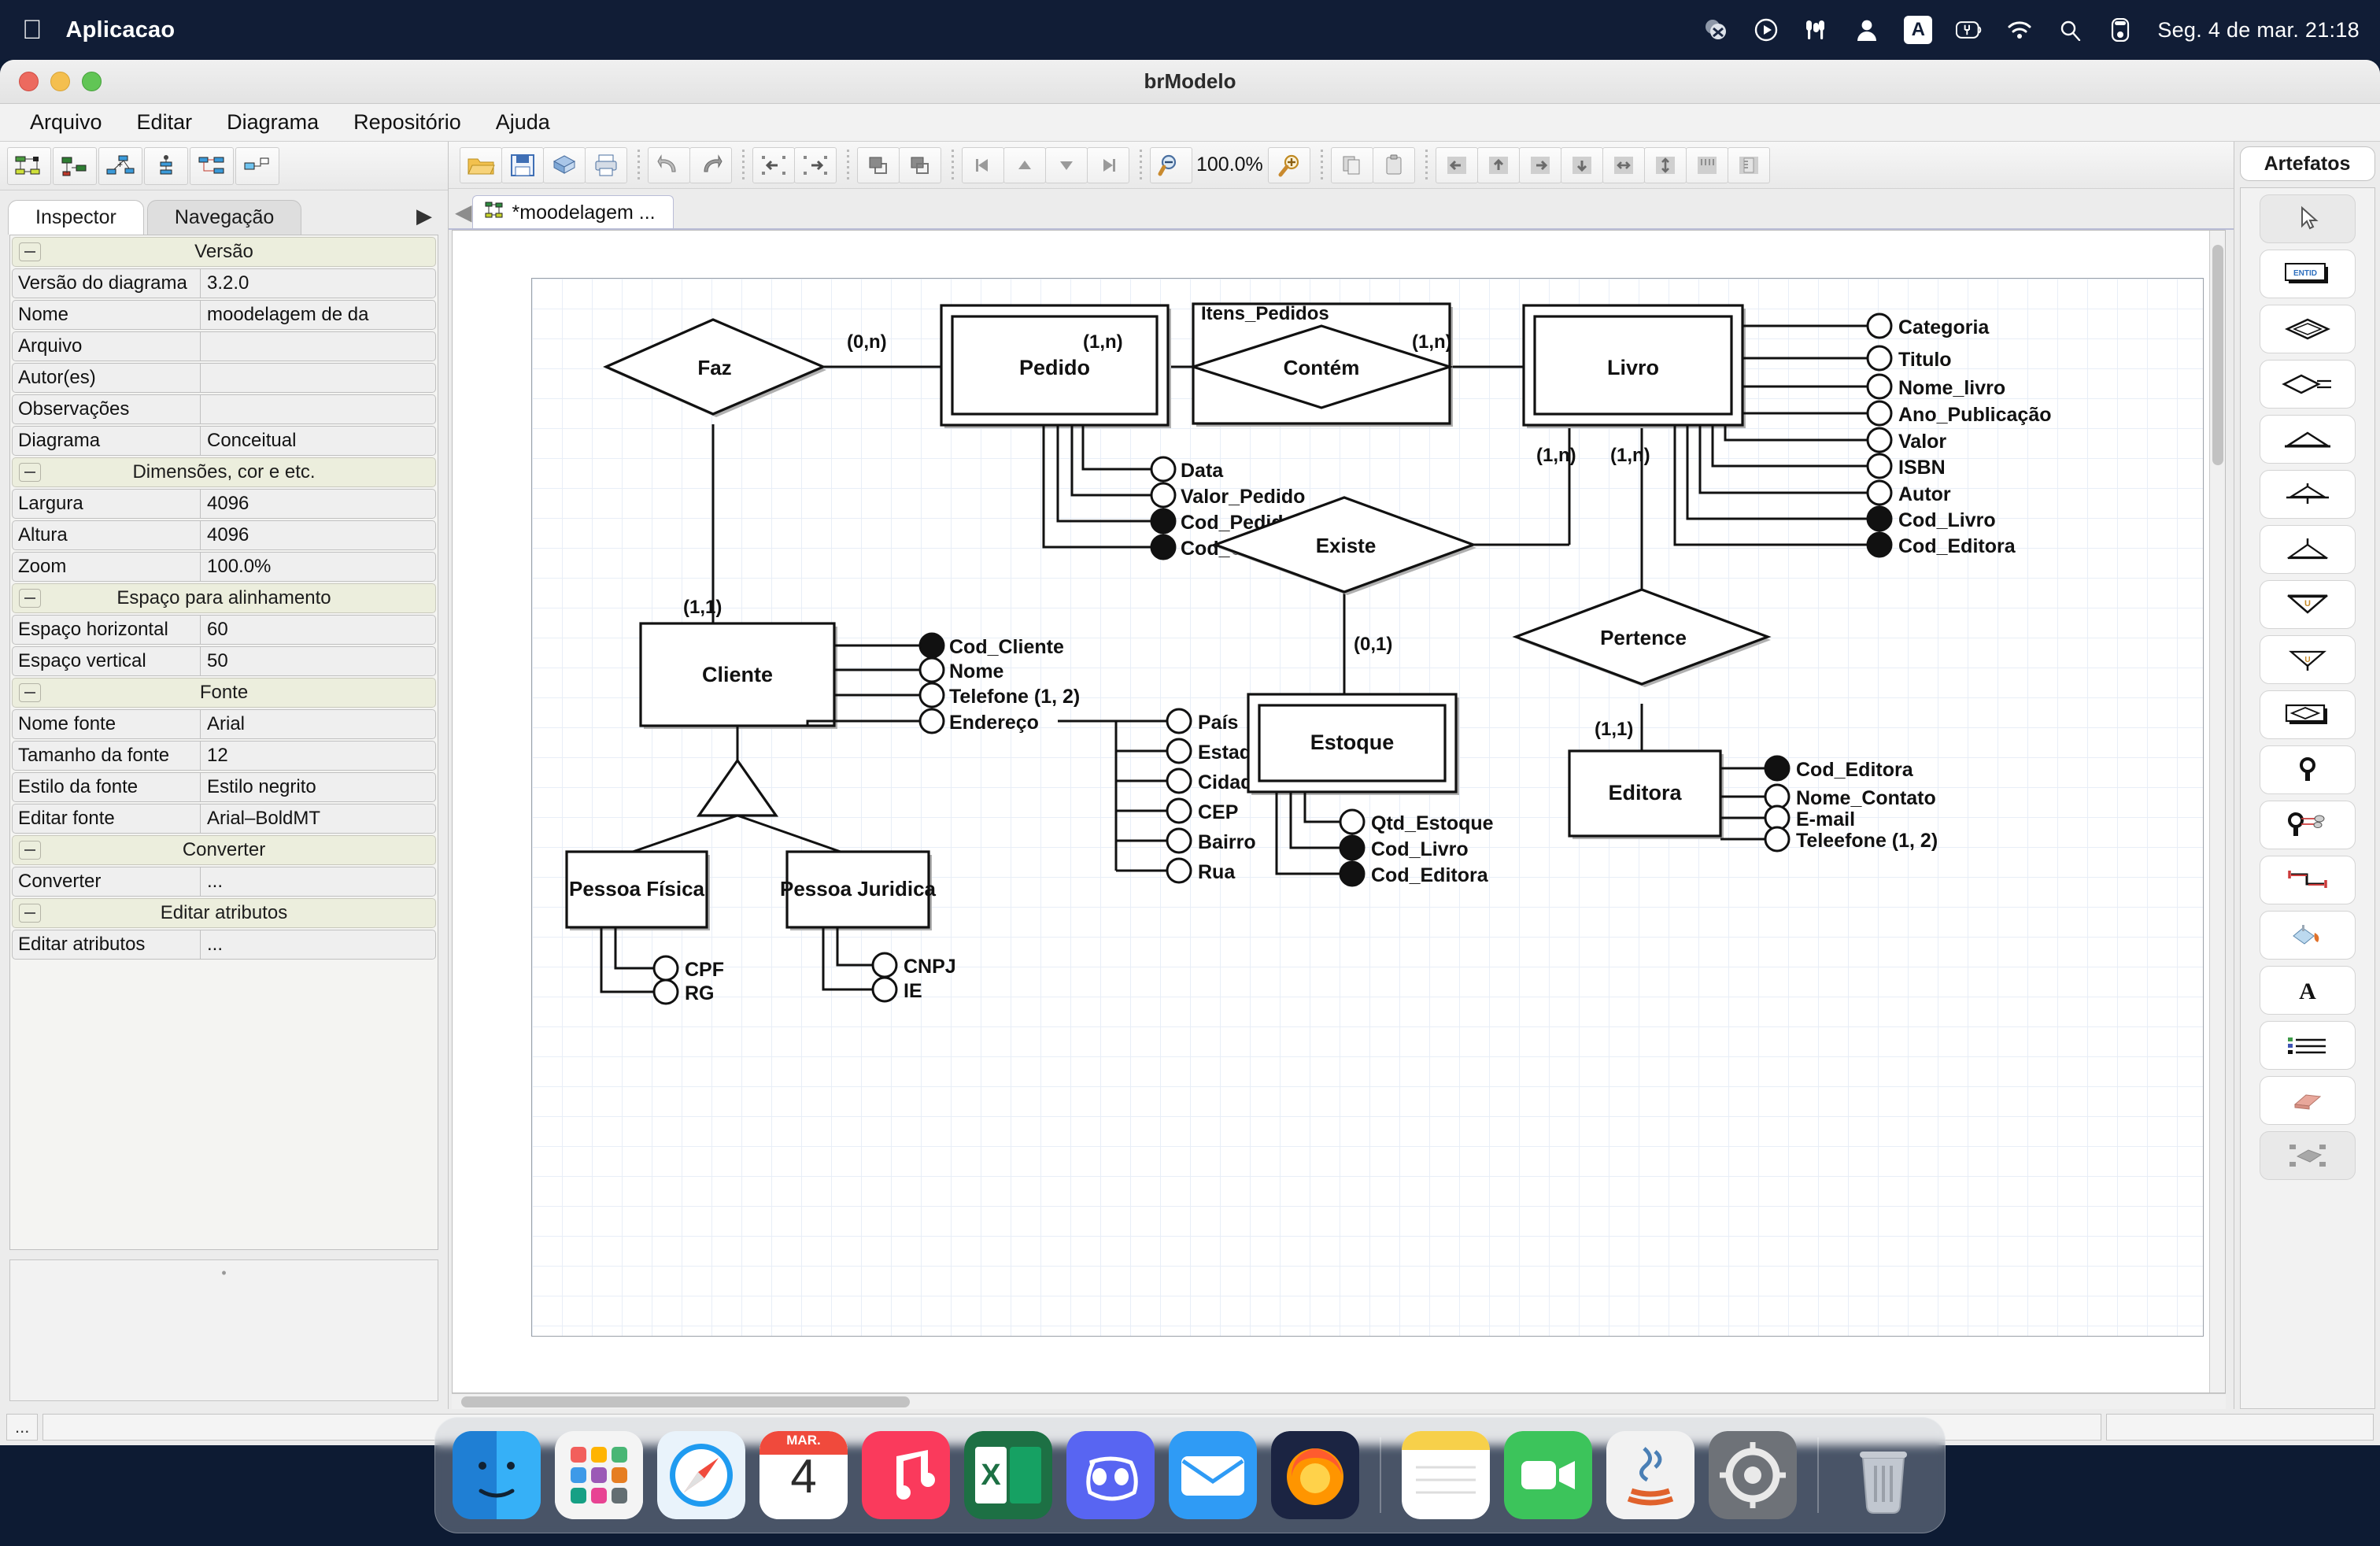 This screenshot has height=1546, width=2380. Describe the element at coordinates (1970, 30) in the screenshot. I see `battery-icon` at that location.